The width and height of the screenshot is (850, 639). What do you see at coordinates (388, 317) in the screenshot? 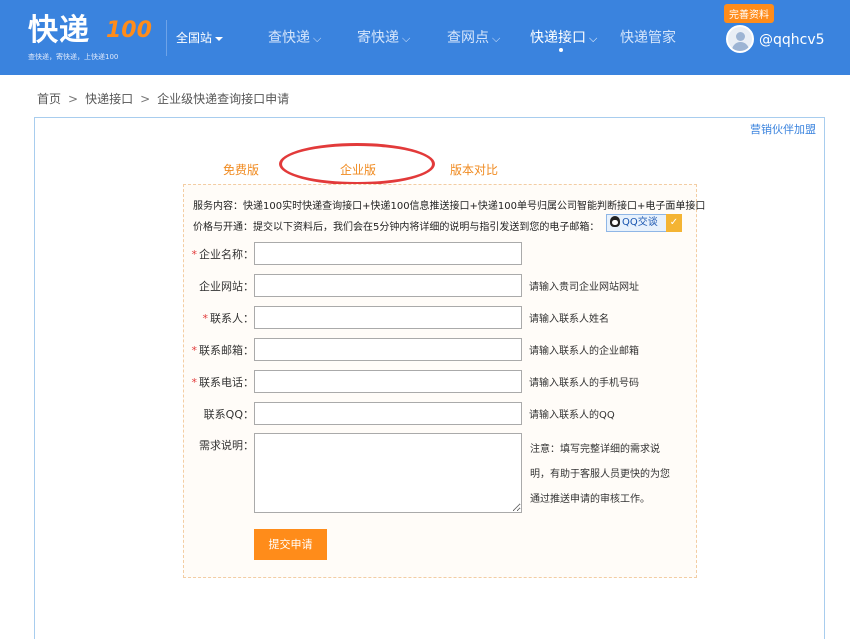
I see `contact-name-input` at bounding box center [388, 317].